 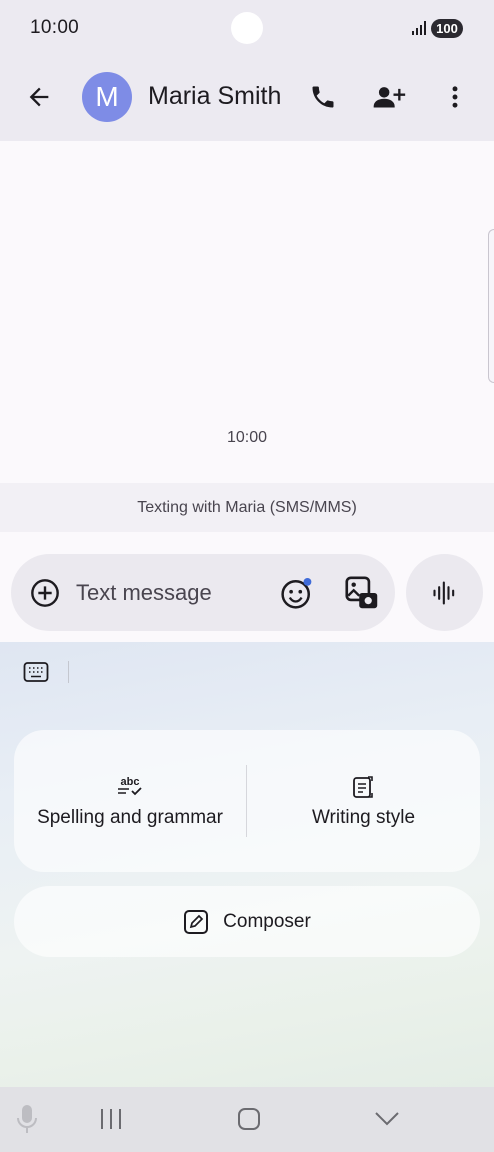 I want to click on message-timestamp: 10:00, so click(x=247, y=437).